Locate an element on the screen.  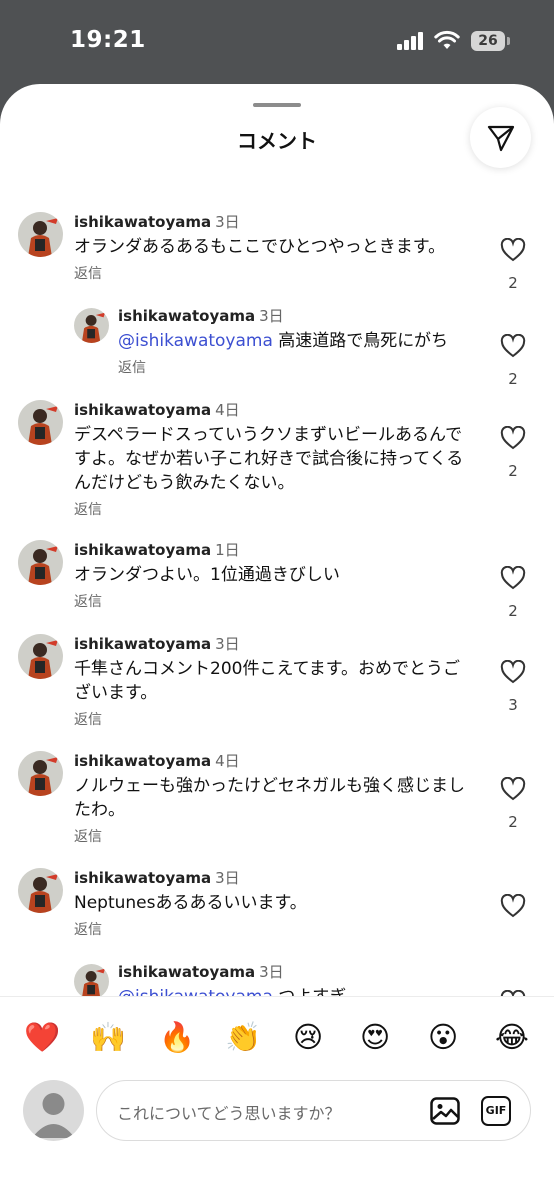
emoji-reaction-bar: ❤️ 🙌 🔥 👏 😢 😍 😮 😂 is located at coordinates (277, 1036).